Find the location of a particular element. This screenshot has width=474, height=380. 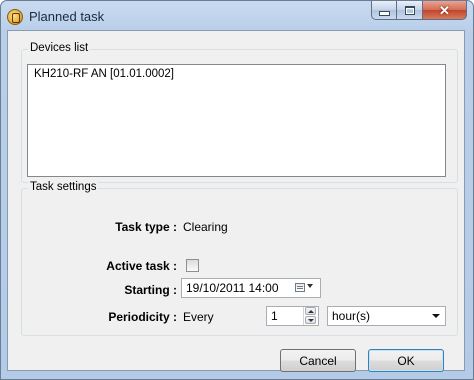

close-icon: ✕ is located at coordinates (444, 10).